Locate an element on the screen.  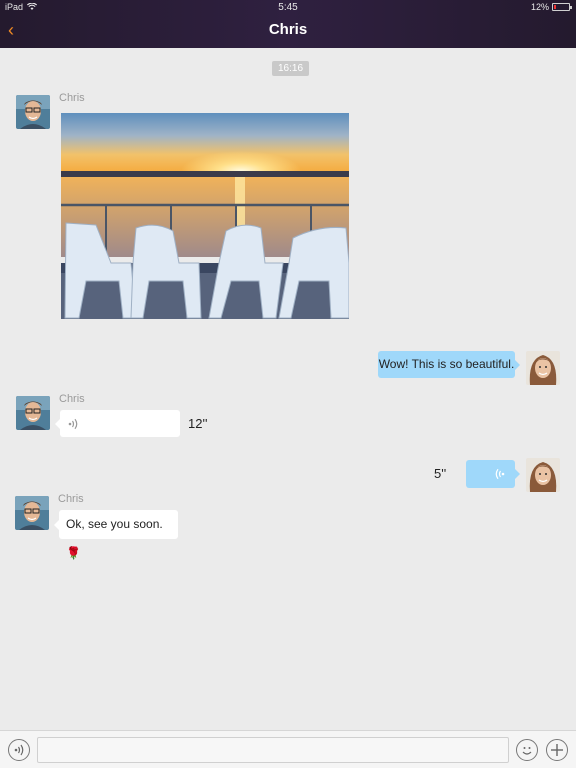
voice-icon is located at coordinates (19, 750).